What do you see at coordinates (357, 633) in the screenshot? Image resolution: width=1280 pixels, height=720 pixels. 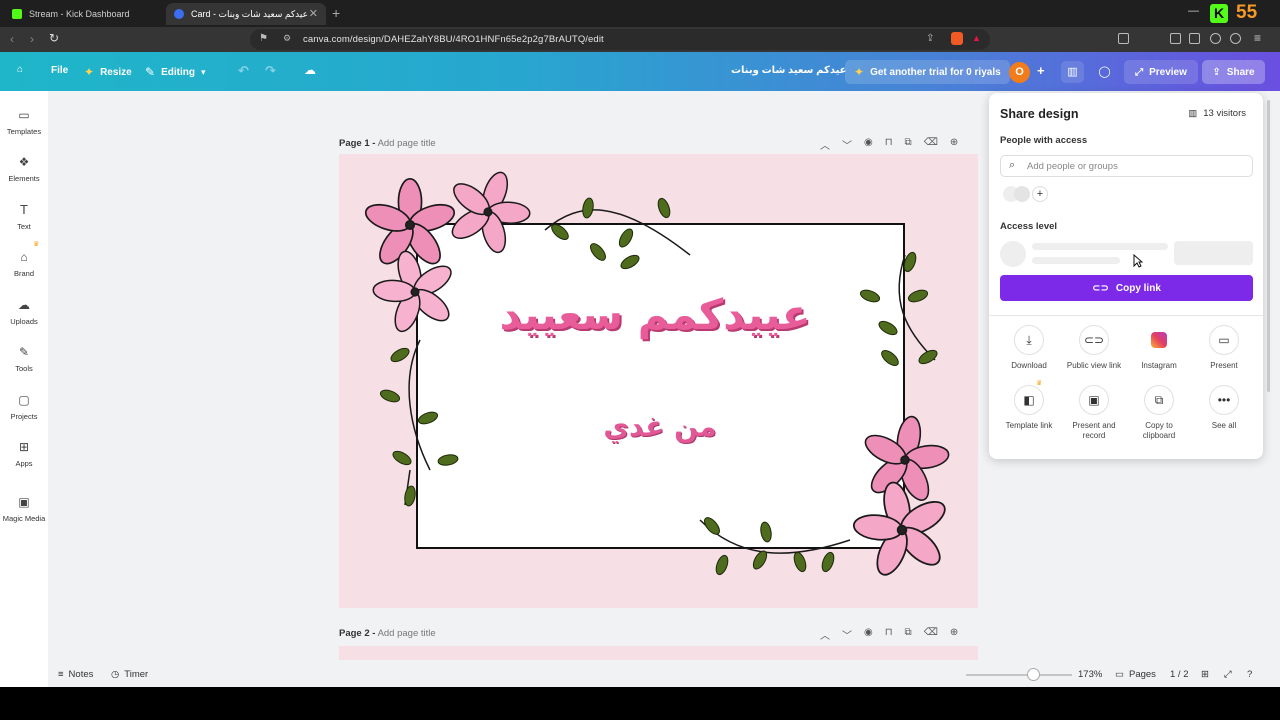 I see `page-label: Page 2 -` at bounding box center [357, 633].